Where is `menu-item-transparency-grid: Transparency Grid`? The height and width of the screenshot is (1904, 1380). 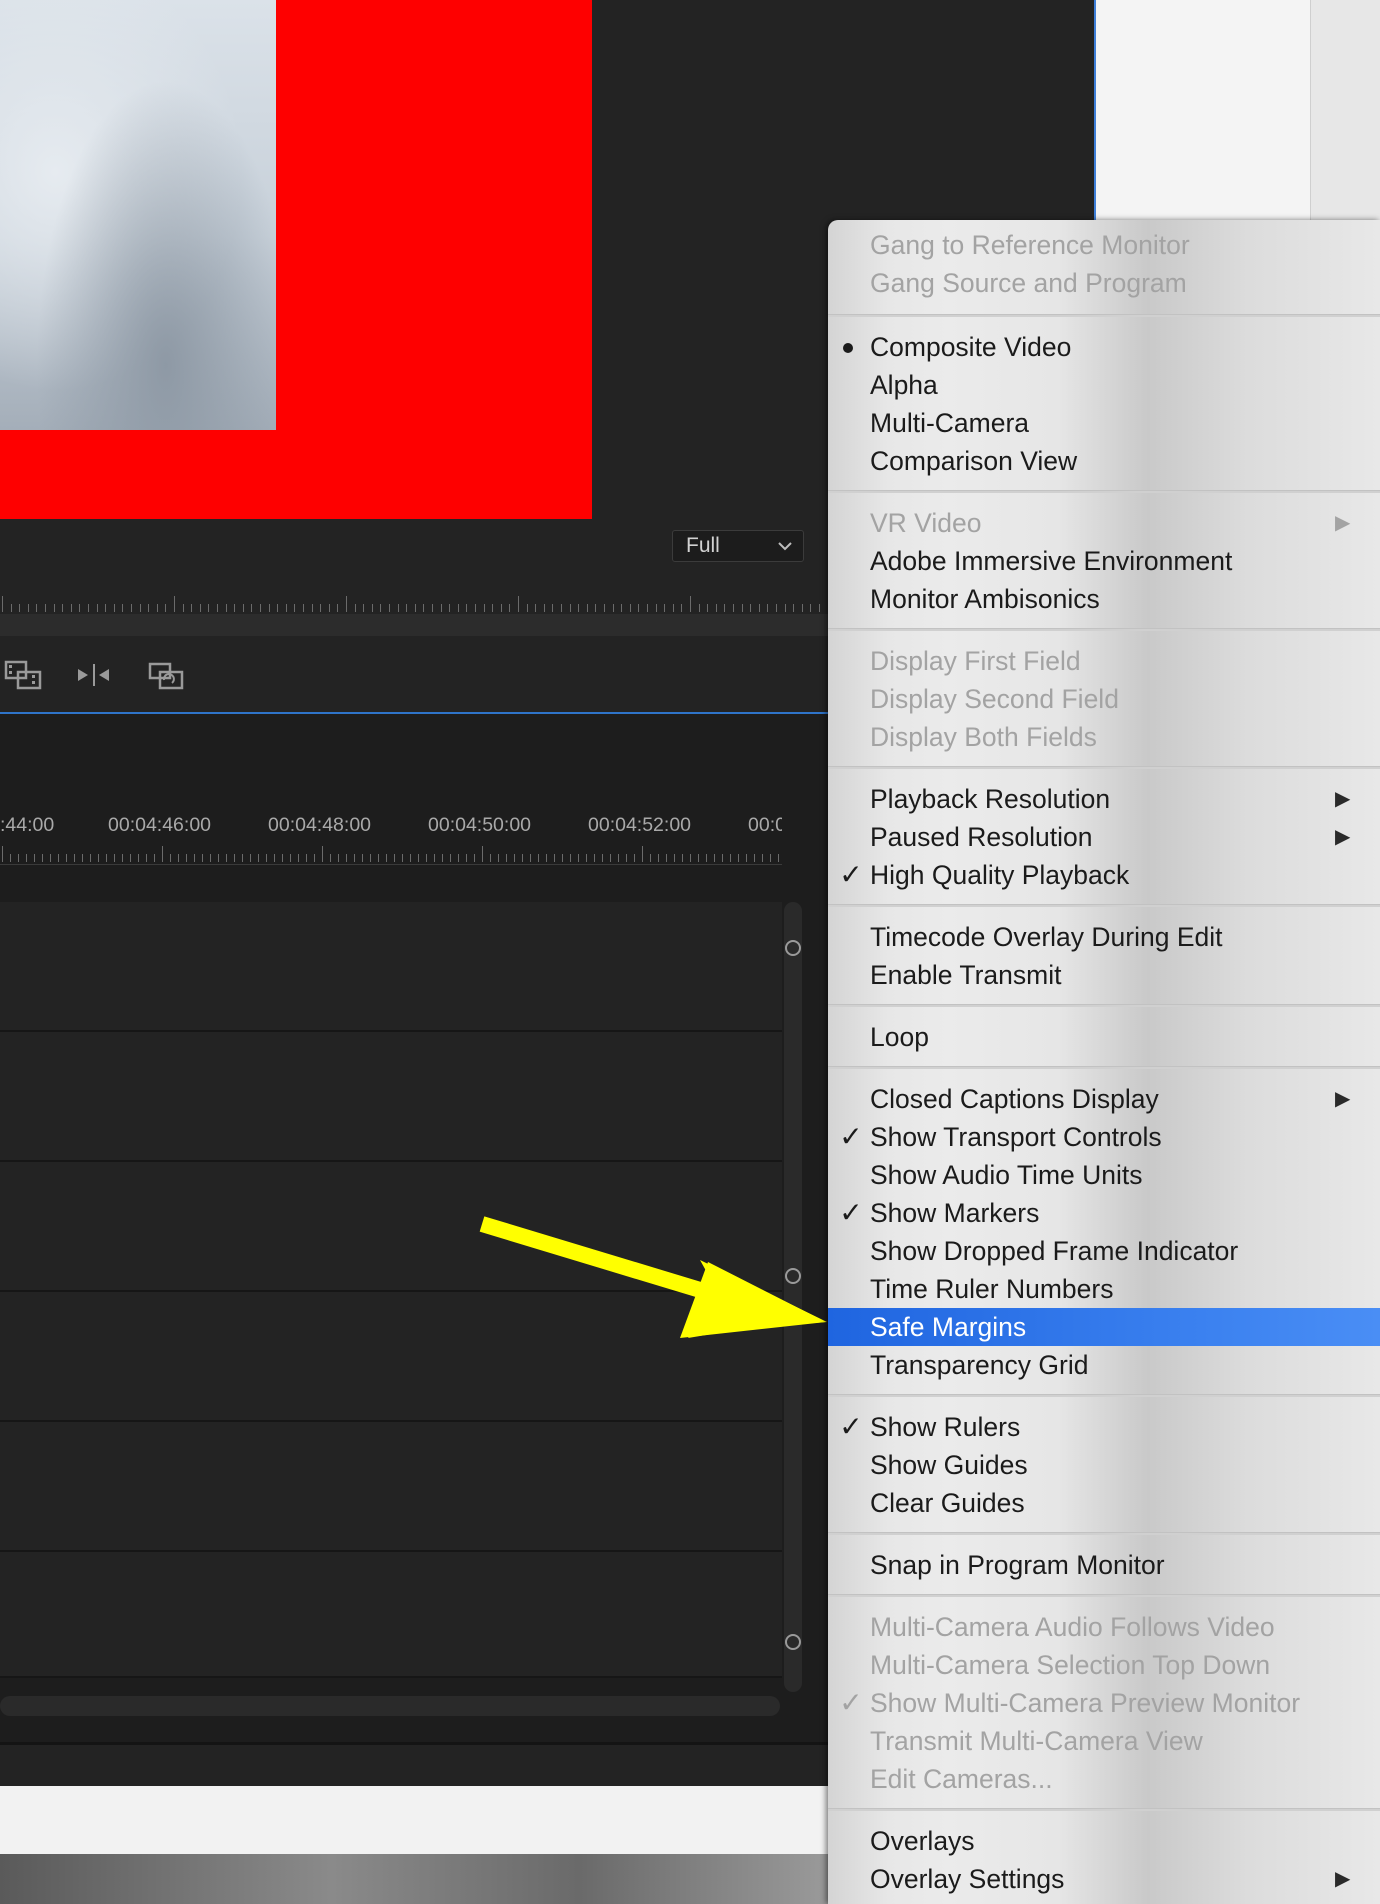 menu-item-transparency-grid: Transparency Grid is located at coordinates (1104, 1365).